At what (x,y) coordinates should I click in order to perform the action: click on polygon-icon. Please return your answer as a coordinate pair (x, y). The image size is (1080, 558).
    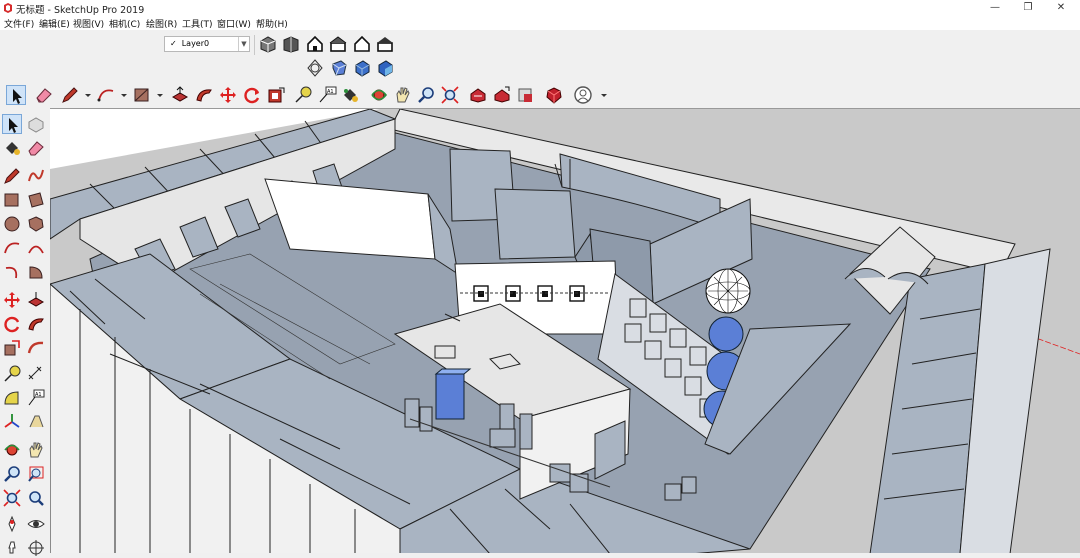
    Looking at the image, I should click on (36, 224).